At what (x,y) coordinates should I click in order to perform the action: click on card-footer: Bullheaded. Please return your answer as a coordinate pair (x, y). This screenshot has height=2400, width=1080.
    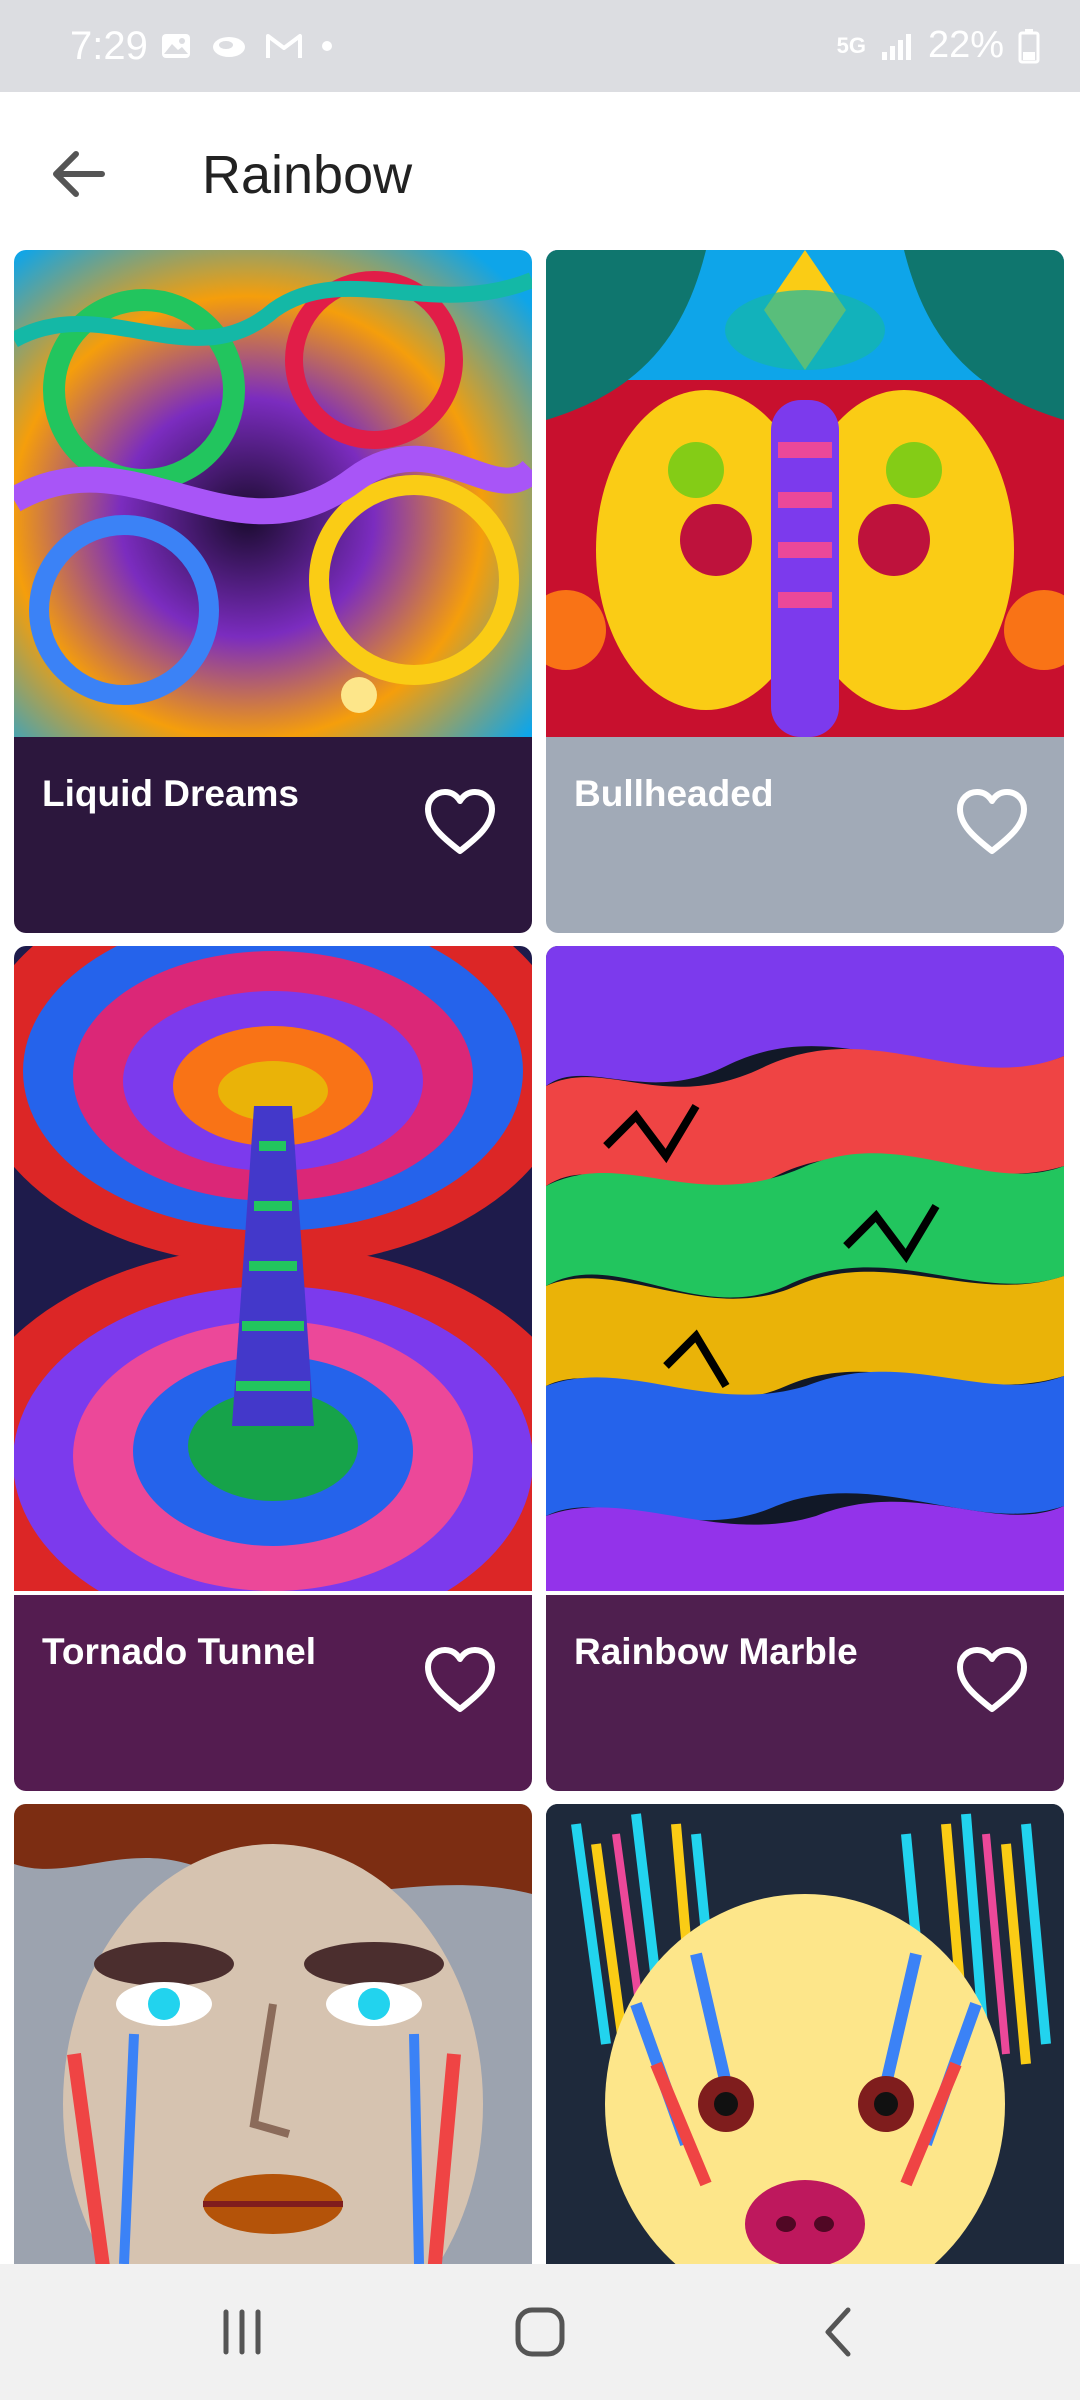
    Looking at the image, I should click on (805, 835).